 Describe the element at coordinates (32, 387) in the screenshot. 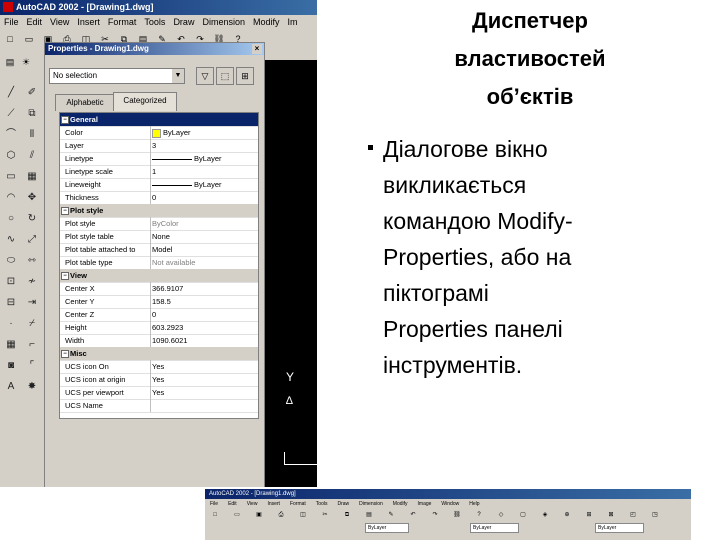

I see `explode-icon: ✸` at that location.